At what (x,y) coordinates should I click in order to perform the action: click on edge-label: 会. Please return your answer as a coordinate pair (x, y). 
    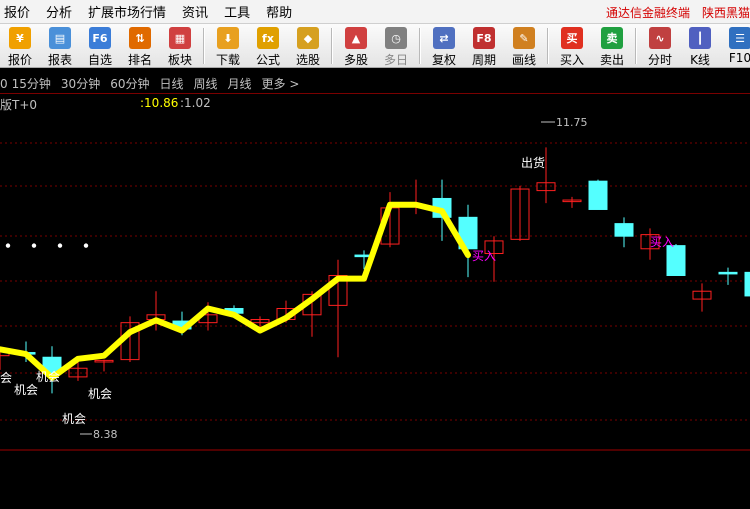
    Looking at the image, I should click on (6, 378).